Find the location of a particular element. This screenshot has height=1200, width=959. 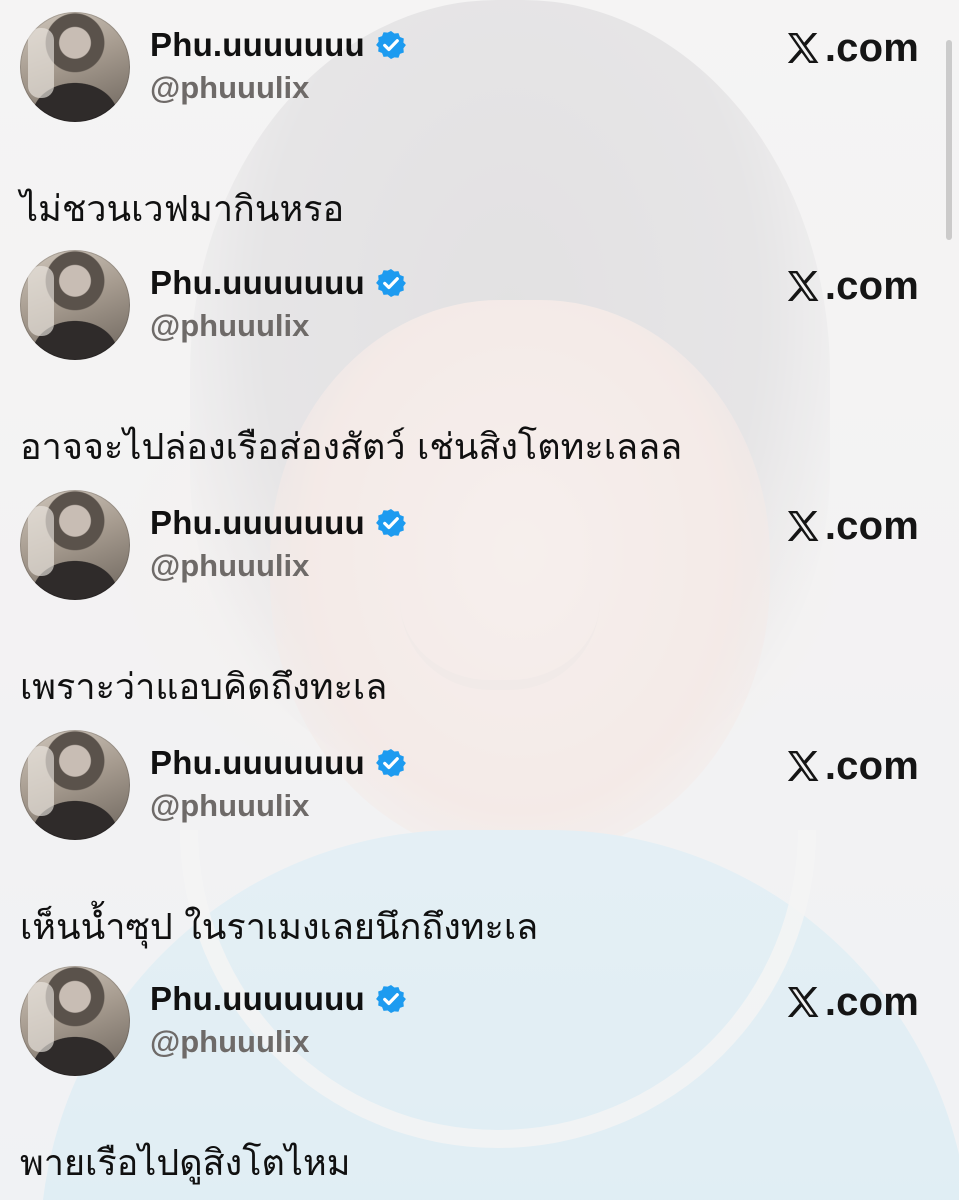

tweet-text: เห็นน้ำซุป ในราเมงเลยนึกถึงทะเล is located at coordinates (279, 927).